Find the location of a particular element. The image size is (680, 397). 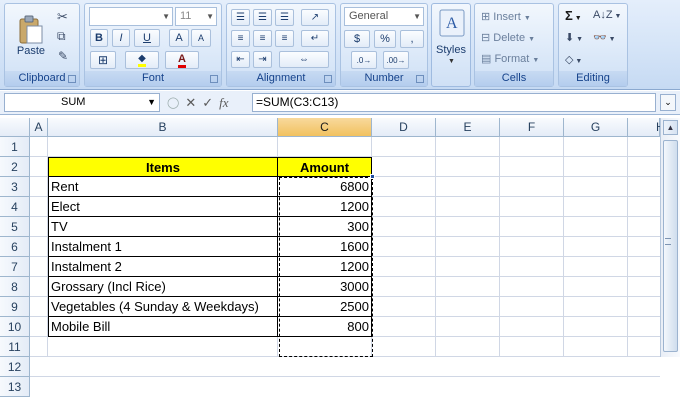

column-header-f: F is located at coordinates (532, 127).